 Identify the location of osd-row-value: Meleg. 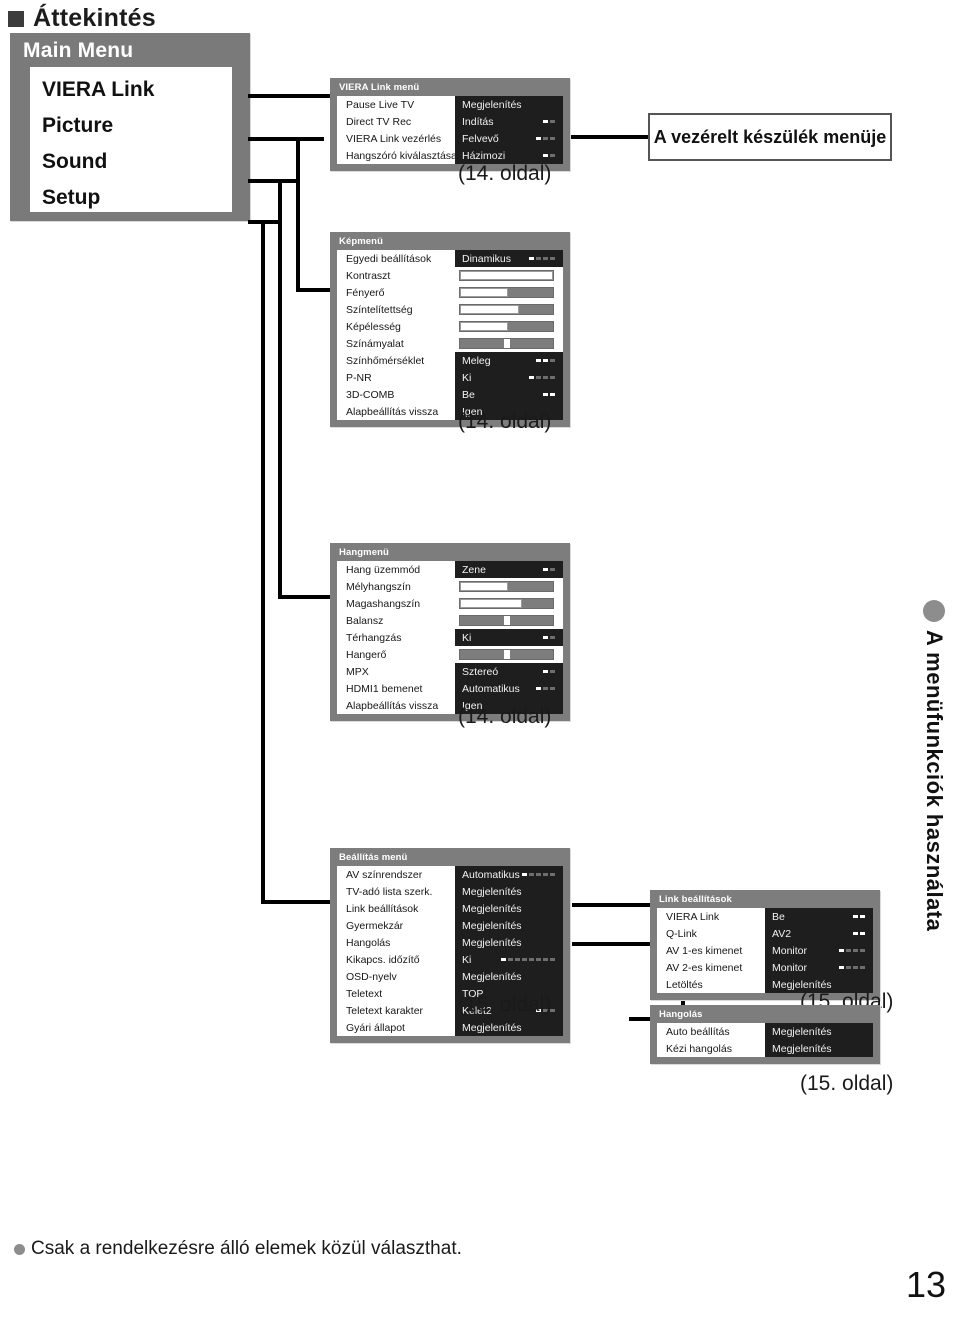
(495, 361).